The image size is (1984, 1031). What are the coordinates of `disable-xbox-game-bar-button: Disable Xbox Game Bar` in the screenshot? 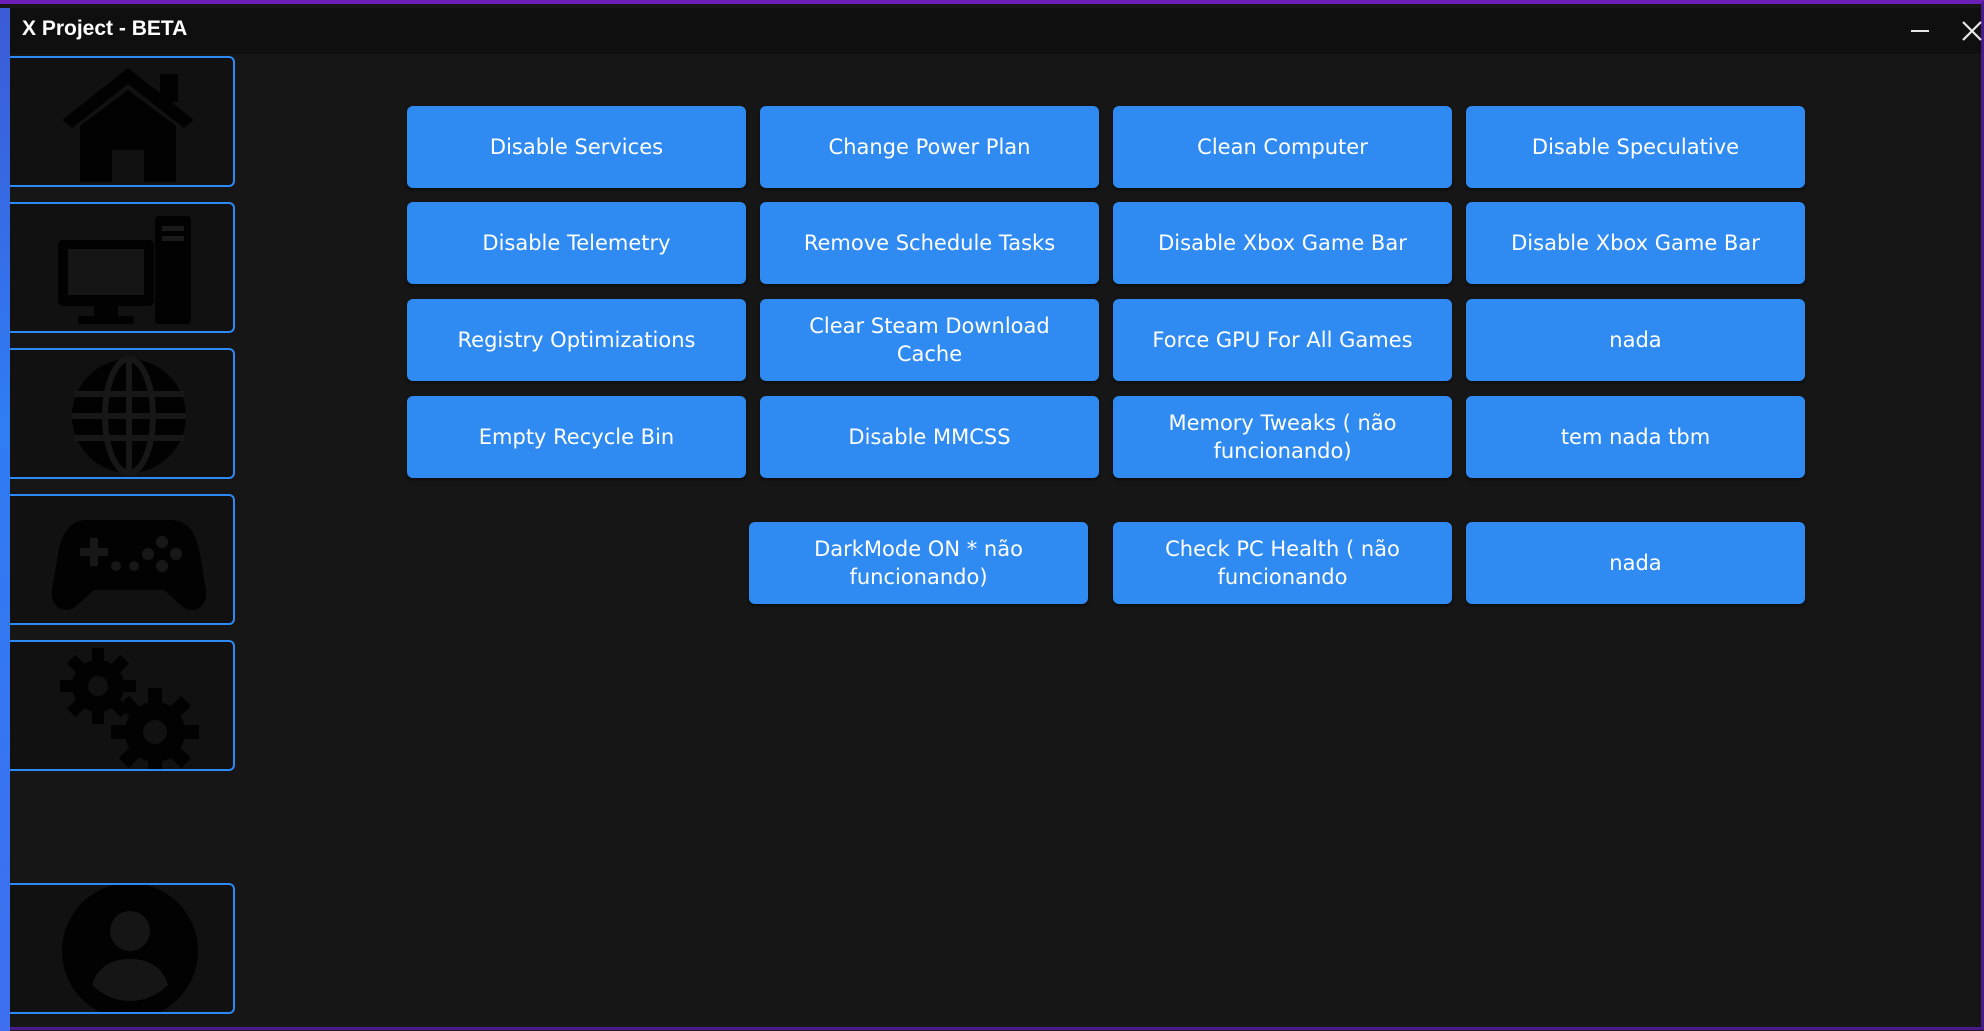 It's located at (1282, 243).